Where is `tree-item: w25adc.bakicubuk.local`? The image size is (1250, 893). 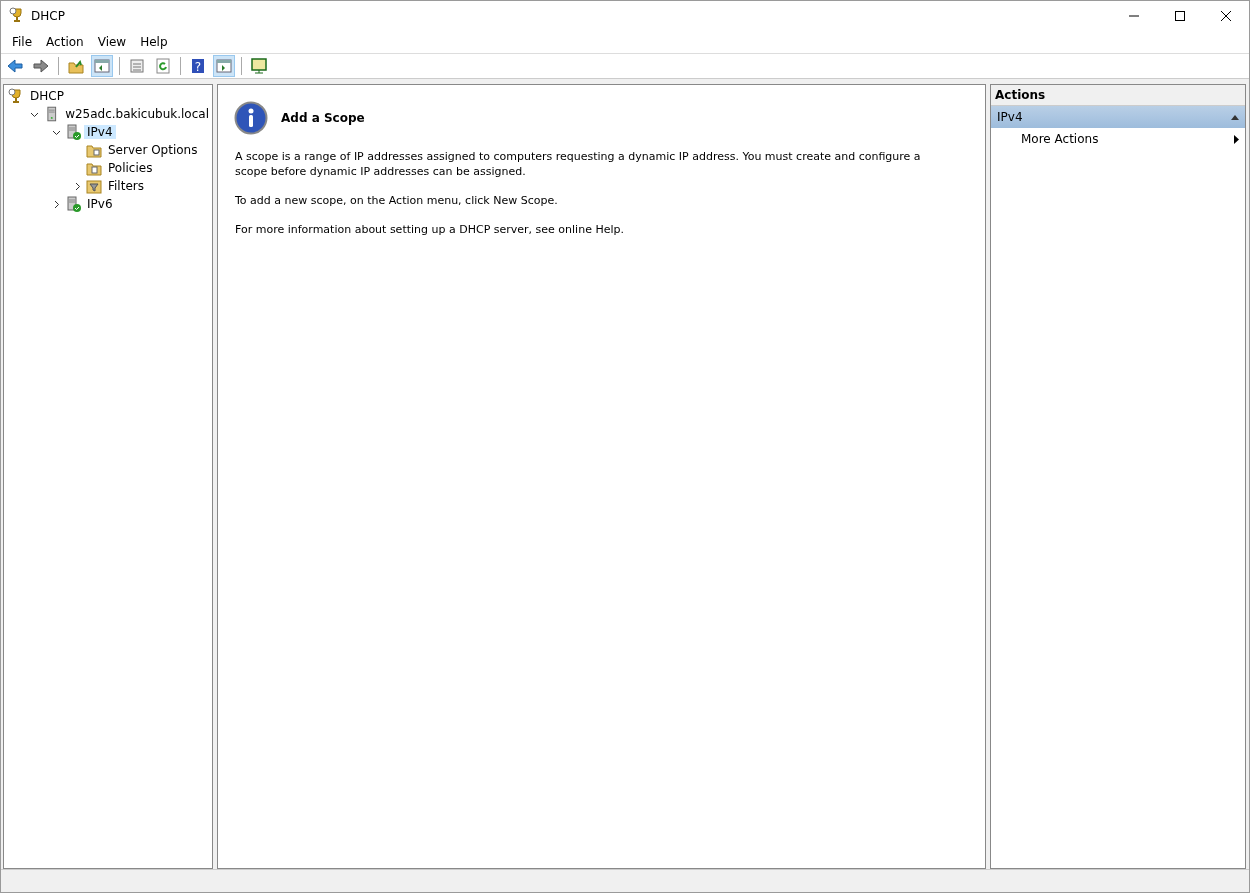
tree-item: w25adc.bakicubuk.local is located at coordinates (137, 114).